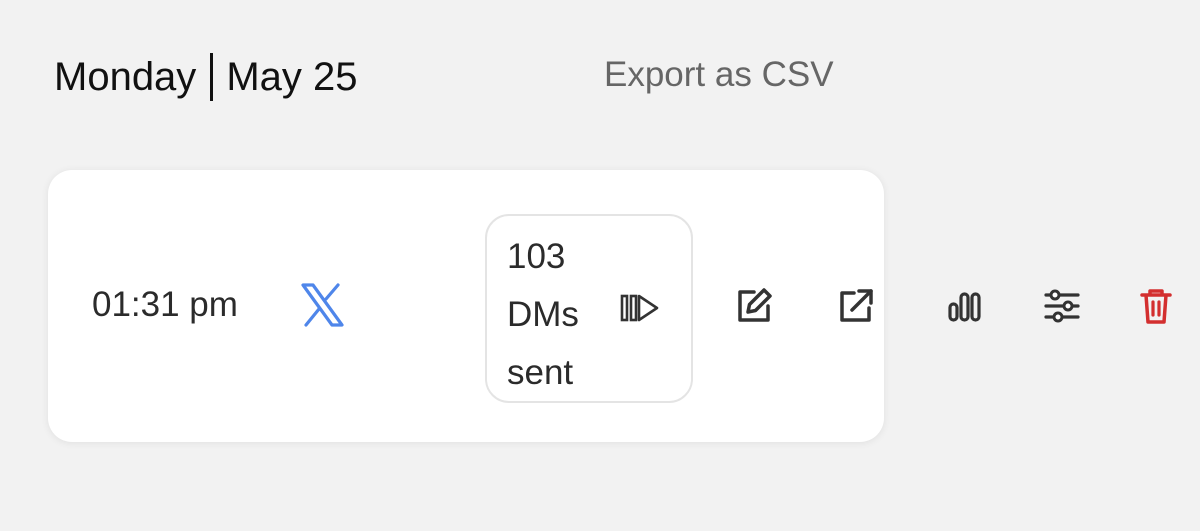 The width and height of the screenshot is (1200, 531). I want to click on play-icon, so click(640, 308).